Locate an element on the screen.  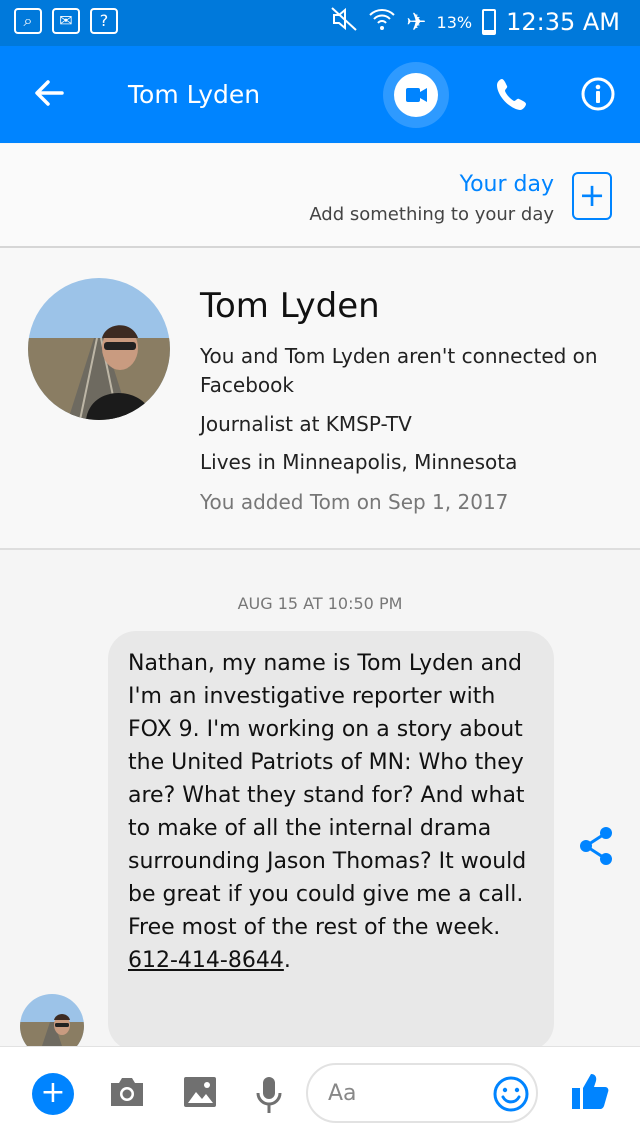
message-timestamp: AUG 15 AT 10:50 PM is located at coordinates (320, 603).